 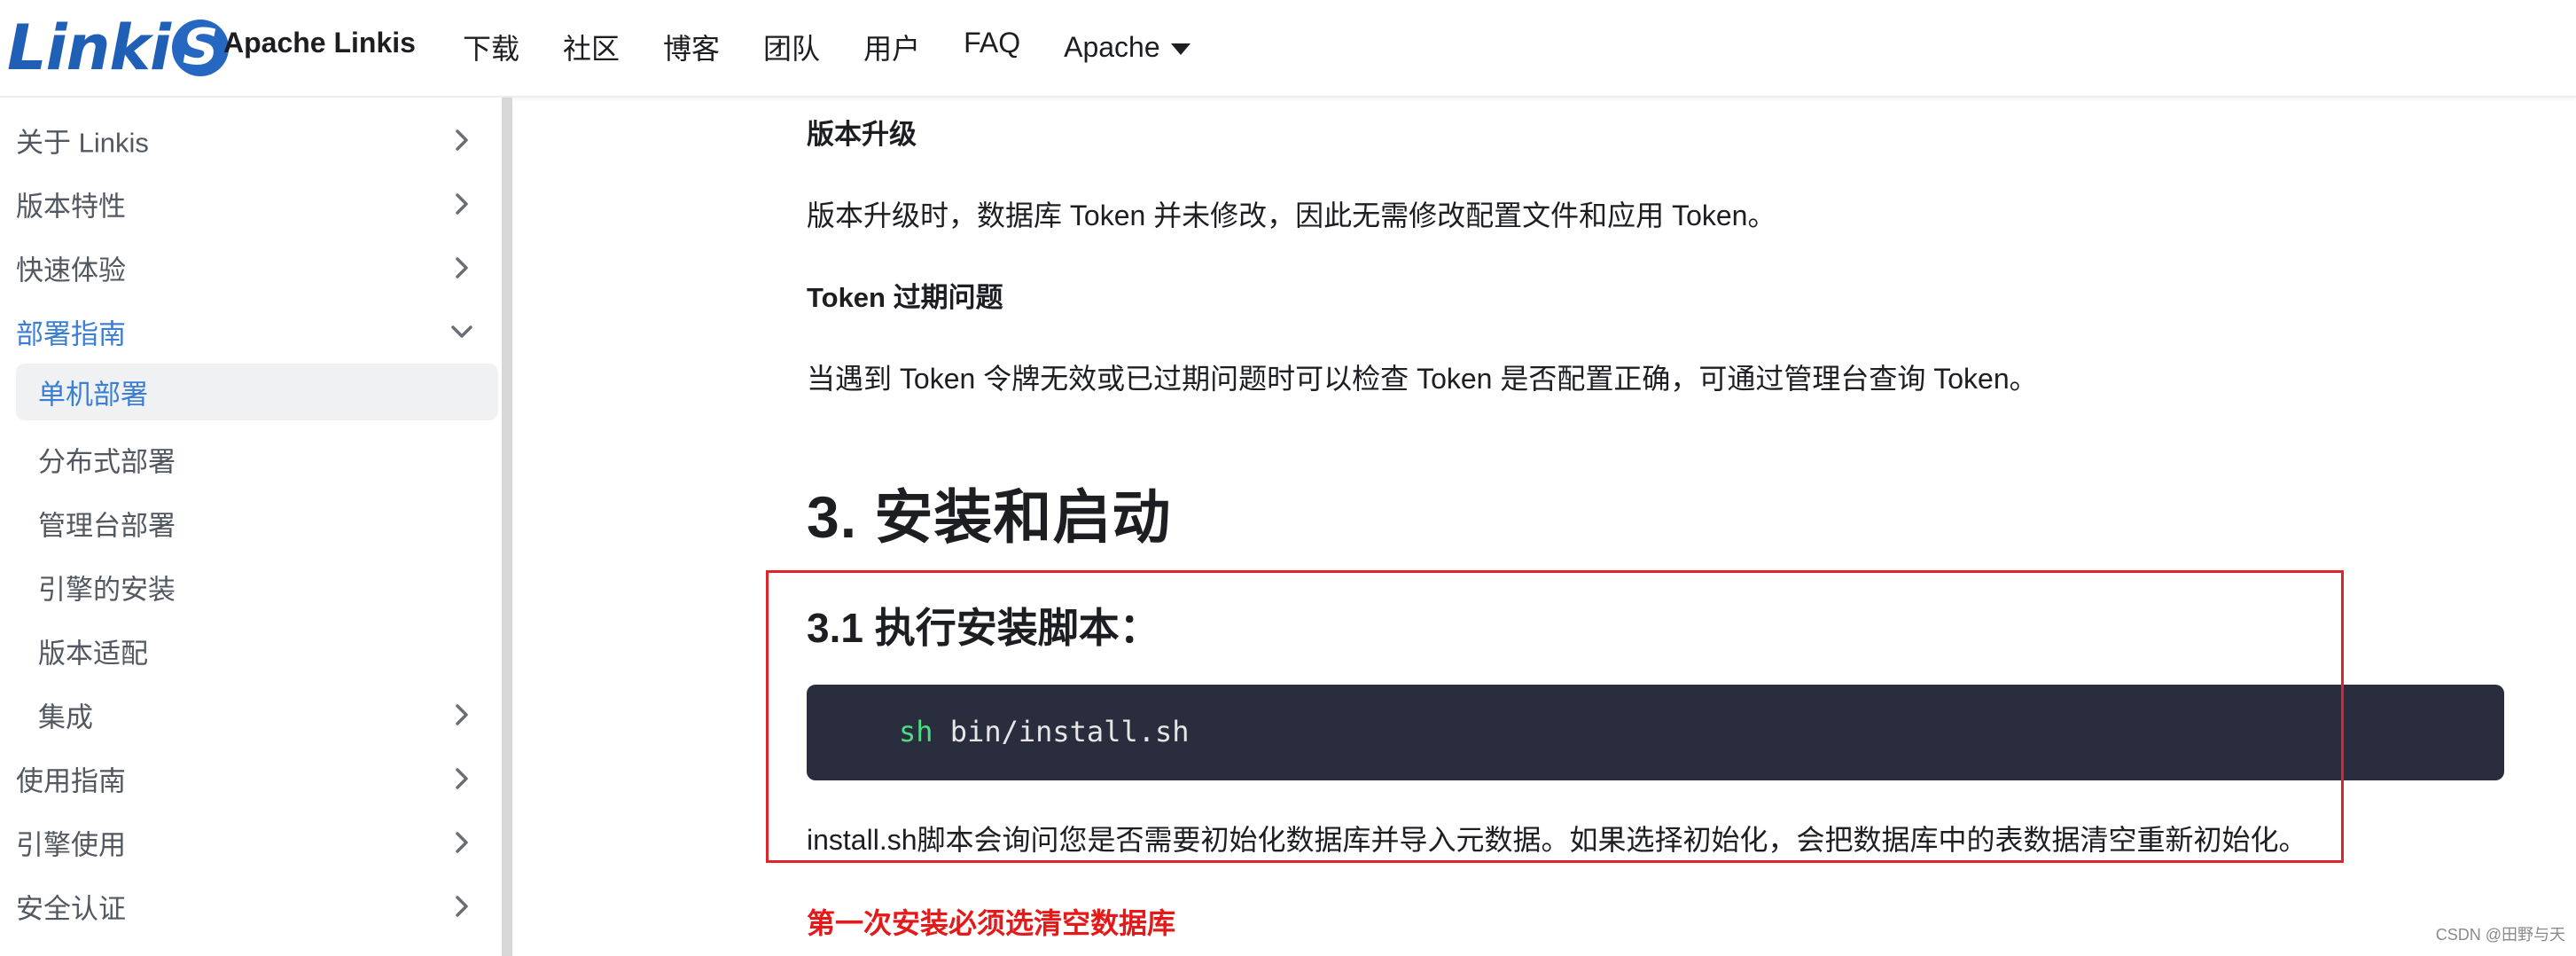 I want to click on sidebar-item-label: 引擎的安装, so click(x=107, y=590).